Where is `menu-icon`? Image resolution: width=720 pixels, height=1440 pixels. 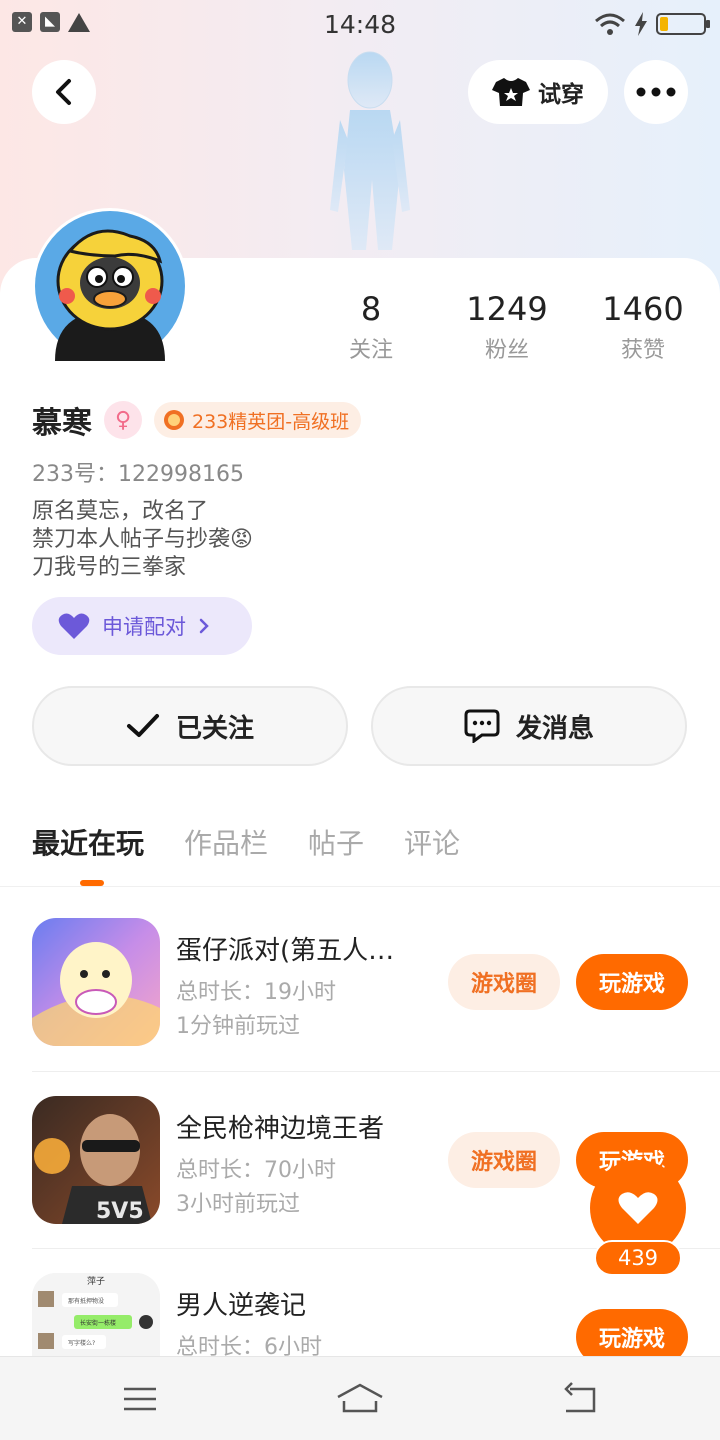
menu-icon is located at coordinates (140, 1399).